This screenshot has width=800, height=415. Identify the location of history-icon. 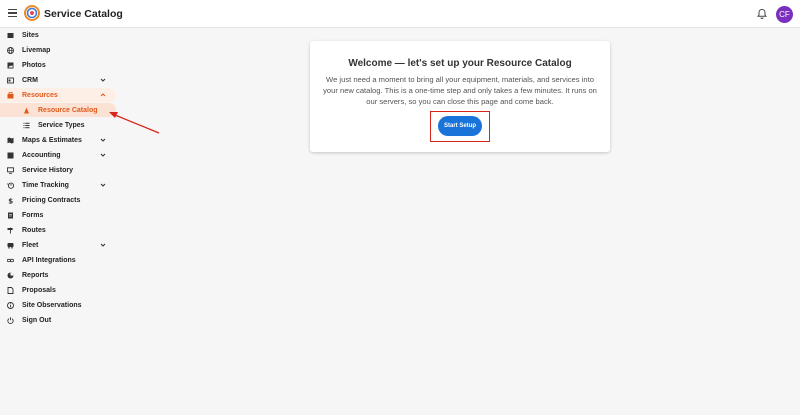
(10, 170).